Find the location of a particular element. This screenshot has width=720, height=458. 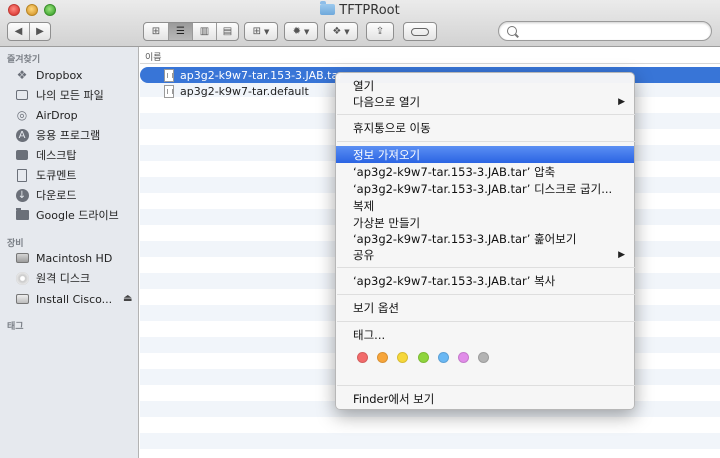

column-view-button: ▥ is located at coordinates (204, 31).